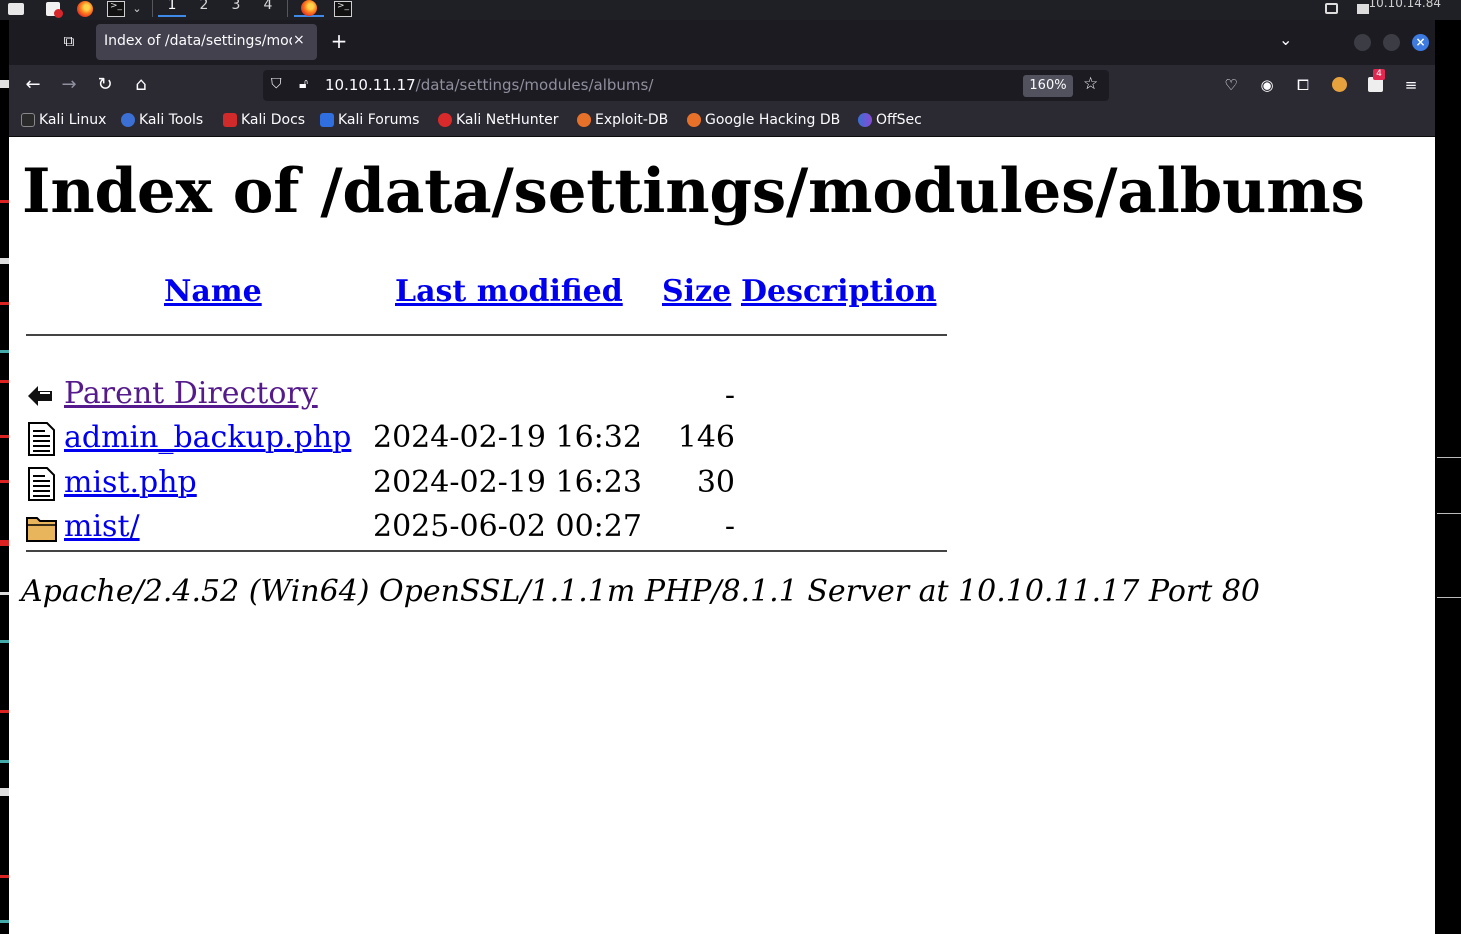 The height and width of the screenshot is (934, 1461). I want to click on row-modified: 2025-06-02 00:27, so click(507, 526).